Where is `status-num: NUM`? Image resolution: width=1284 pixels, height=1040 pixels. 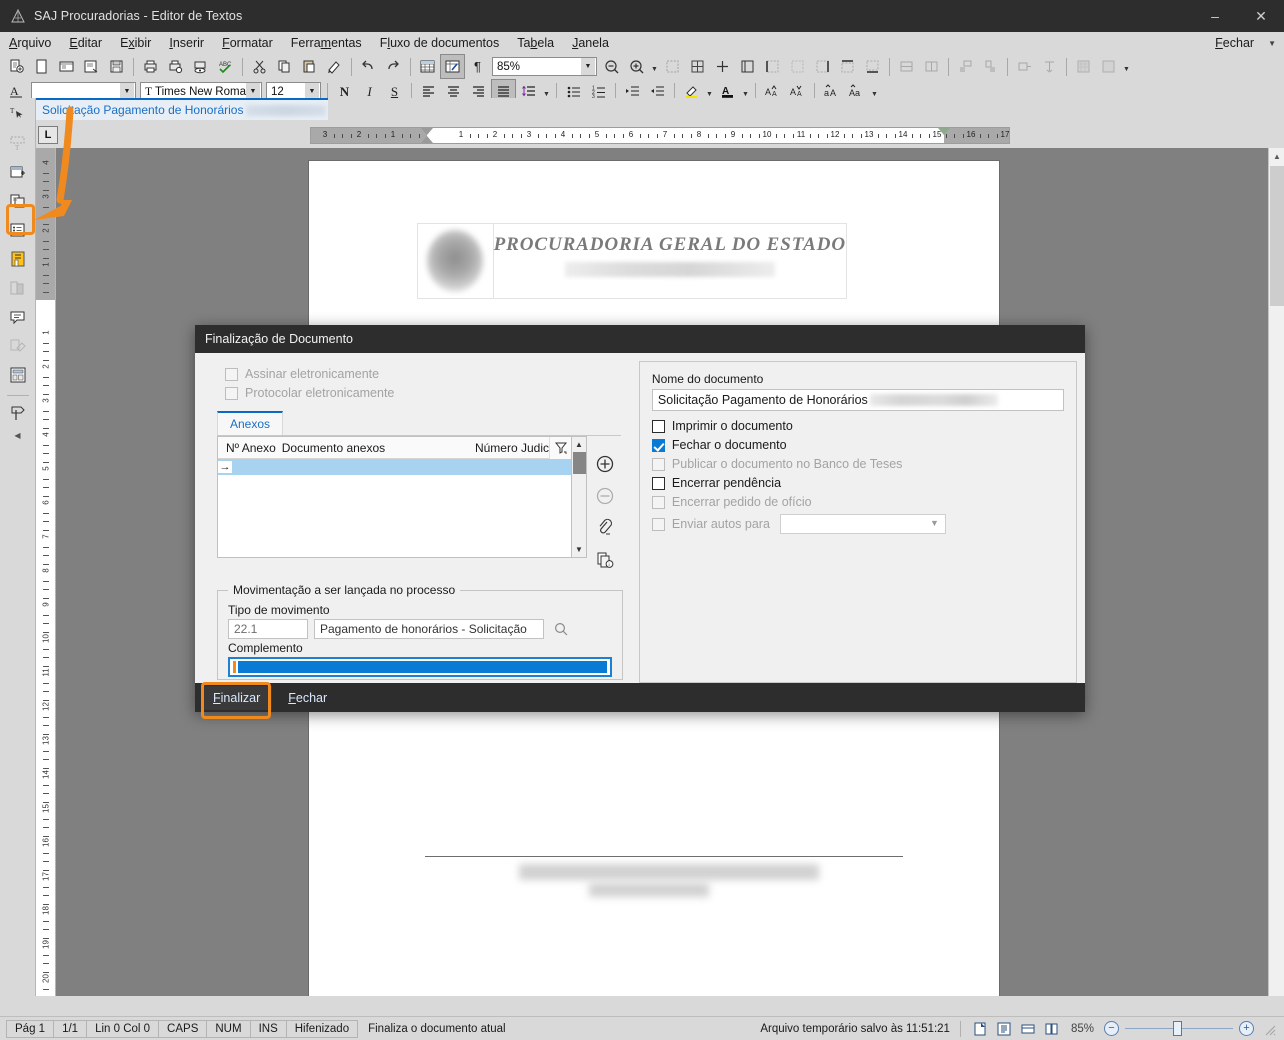
status-num: NUM is located at coordinates (228, 1028).